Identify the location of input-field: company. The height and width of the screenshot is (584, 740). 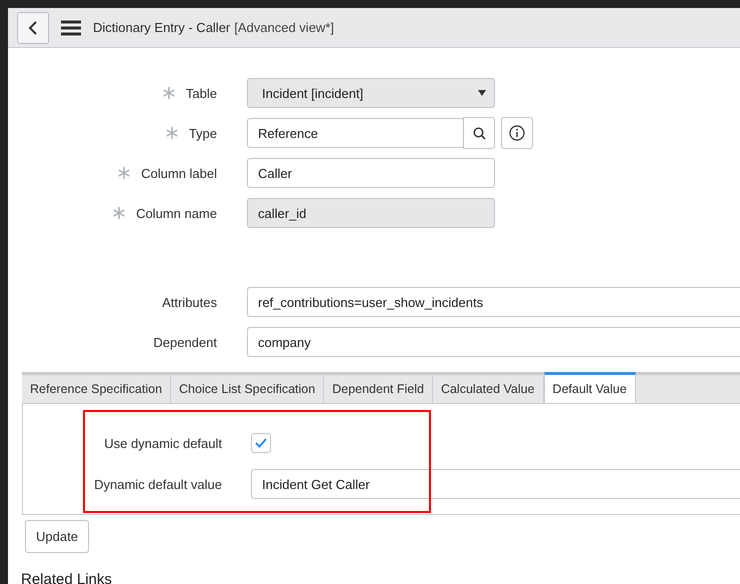
(493, 342).